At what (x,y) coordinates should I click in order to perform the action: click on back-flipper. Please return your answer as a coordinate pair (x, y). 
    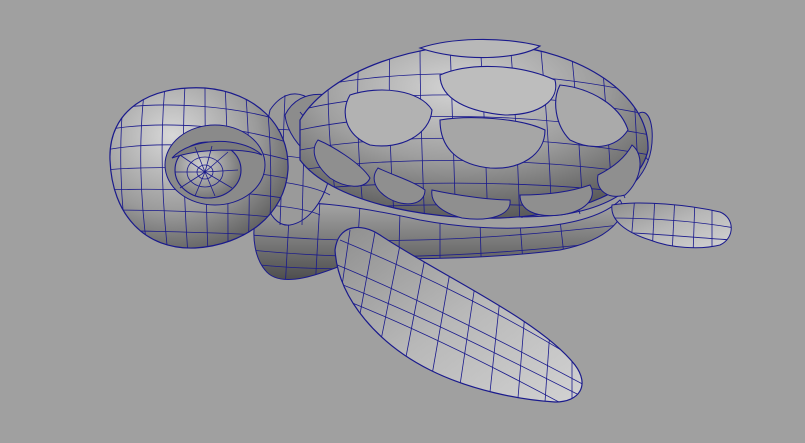
    Looking at the image, I should click on (671, 225).